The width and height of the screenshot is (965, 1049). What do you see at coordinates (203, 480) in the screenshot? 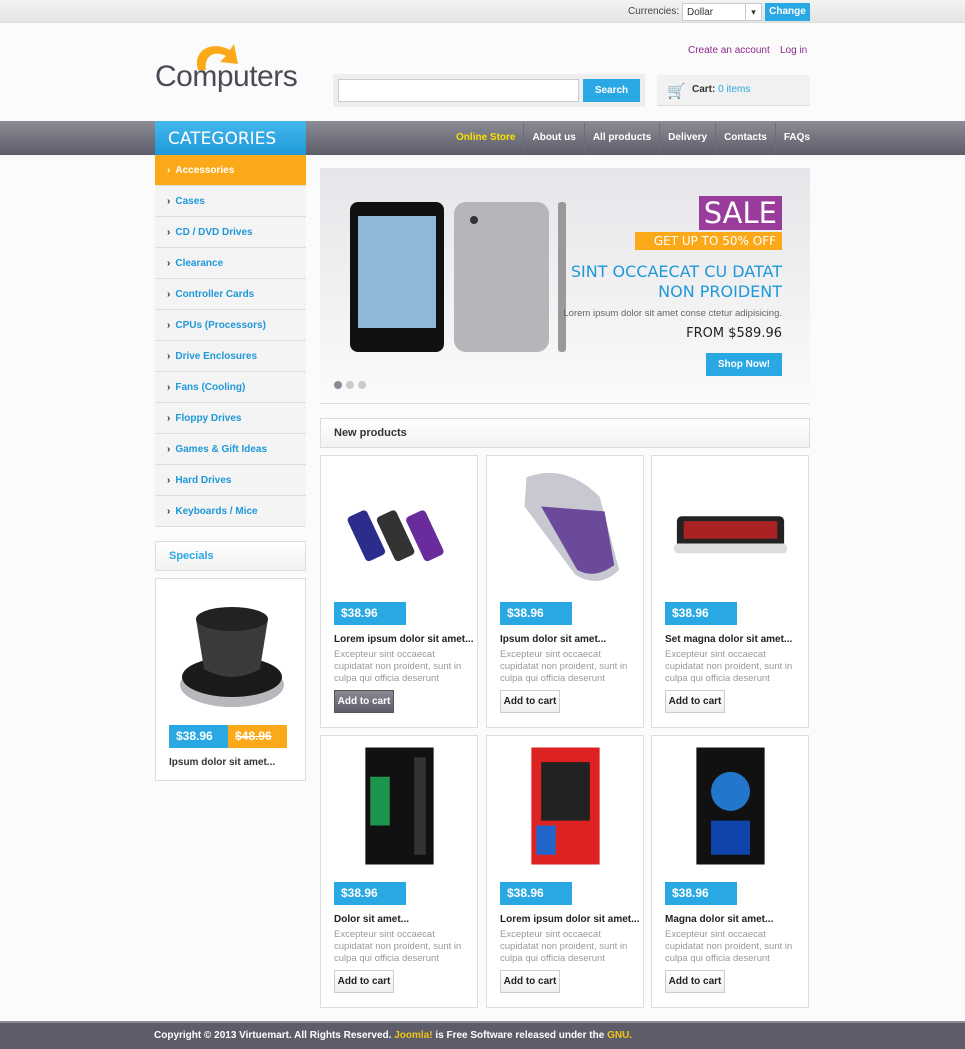
I see `category-label: Hard Drives` at bounding box center [203, 480].